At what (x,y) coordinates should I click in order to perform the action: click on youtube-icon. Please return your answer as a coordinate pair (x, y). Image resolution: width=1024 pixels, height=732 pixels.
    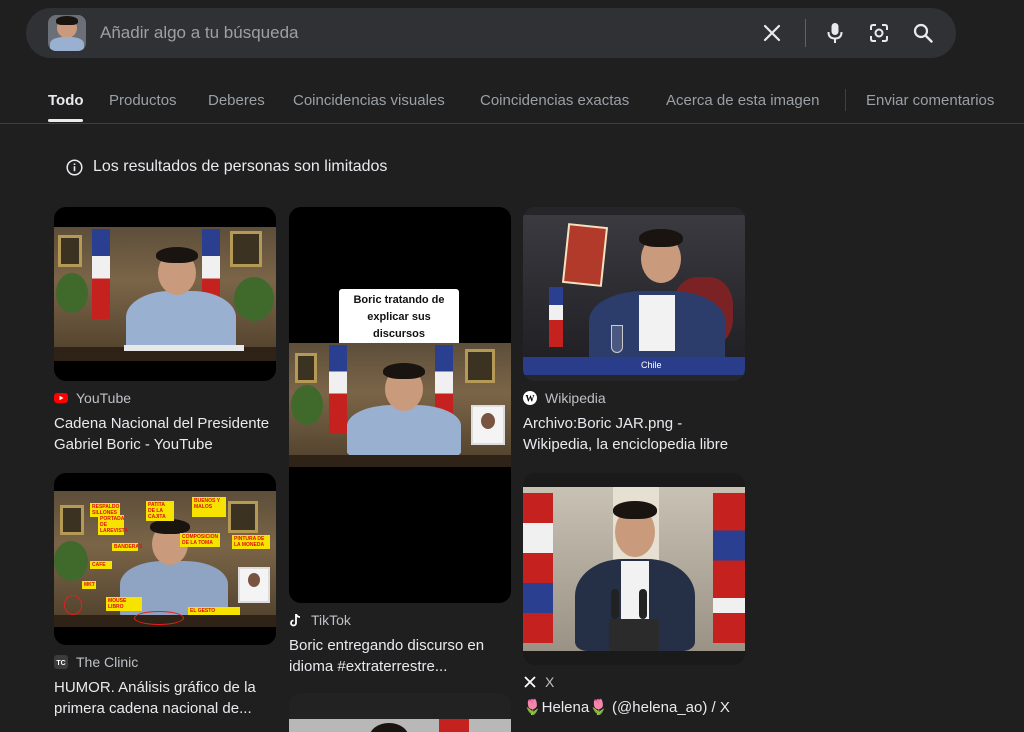
    Looking at the image, I should click on (61, 398).